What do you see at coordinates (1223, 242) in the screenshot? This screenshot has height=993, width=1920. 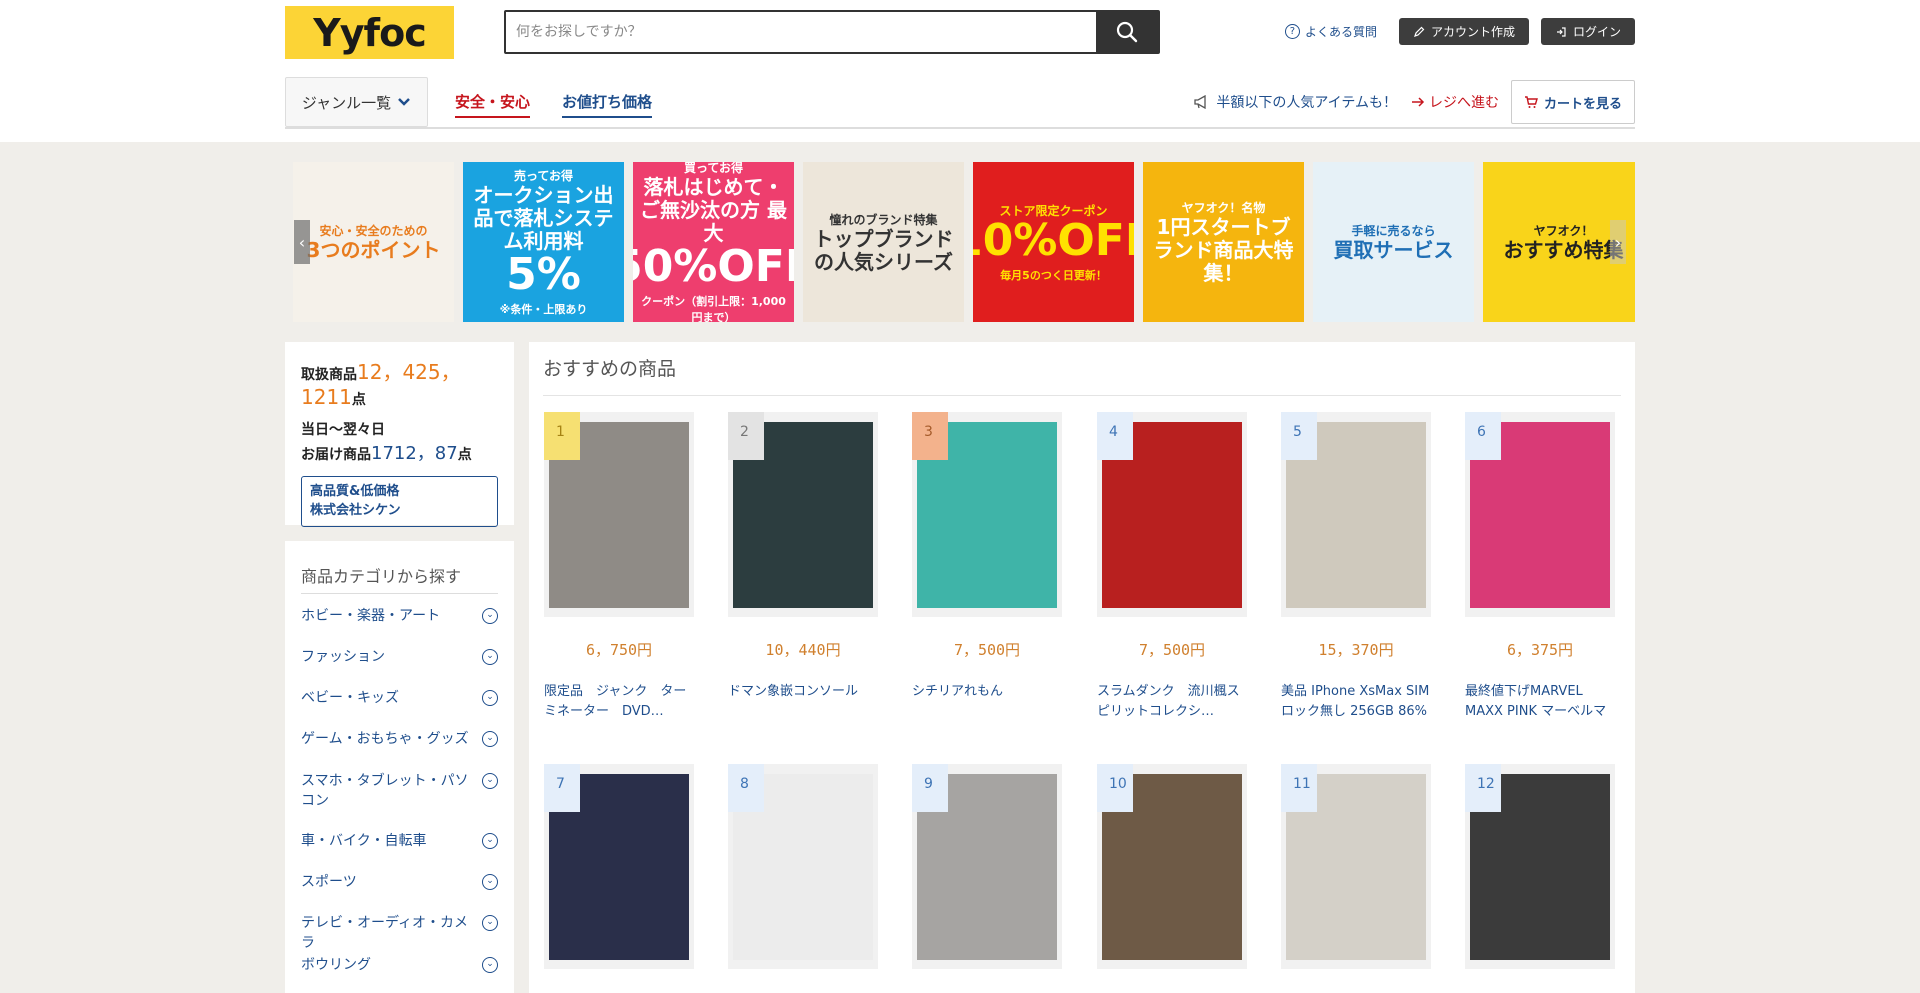 I see `banner-item: ヤフオク！名物 1円スタートブランド商品大特集！` at bounding box center [1223, 242].